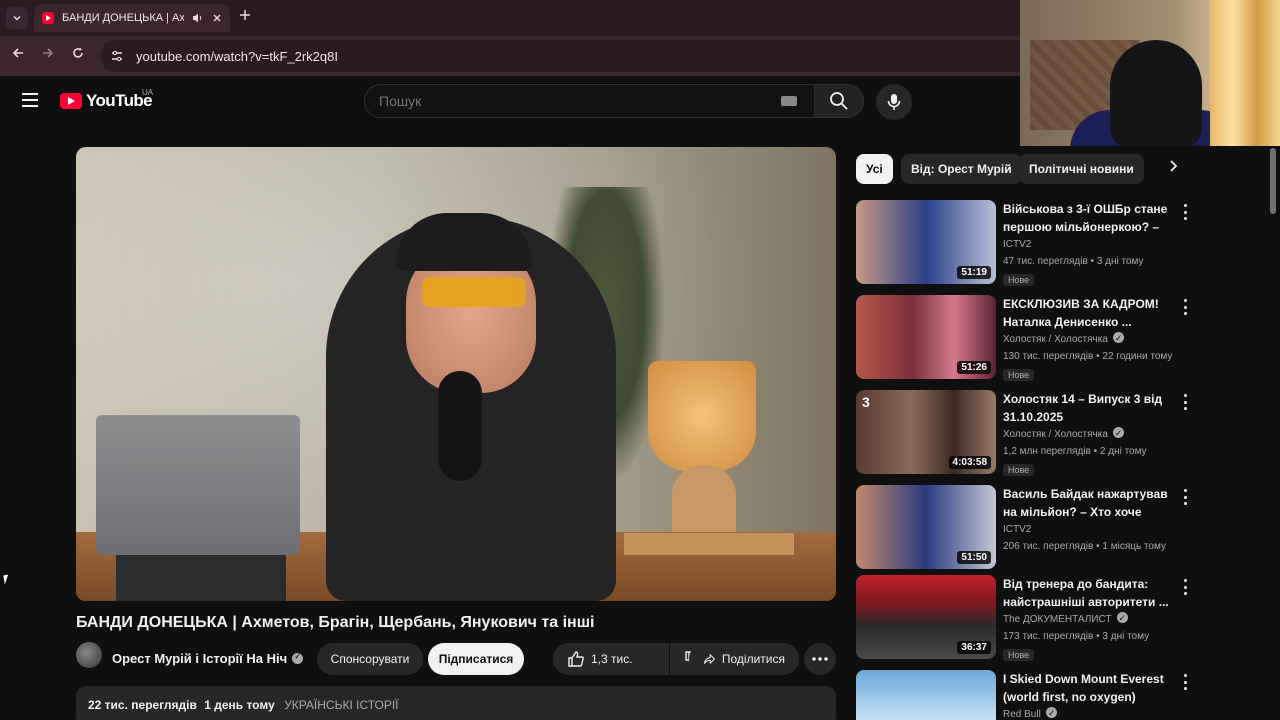 The height and width of the screenshot is (720, 1280). What do you see at coordinates (1273, 433) in the screenshot?
I see `page-scrollbar` at bounding box center [1273, 433].